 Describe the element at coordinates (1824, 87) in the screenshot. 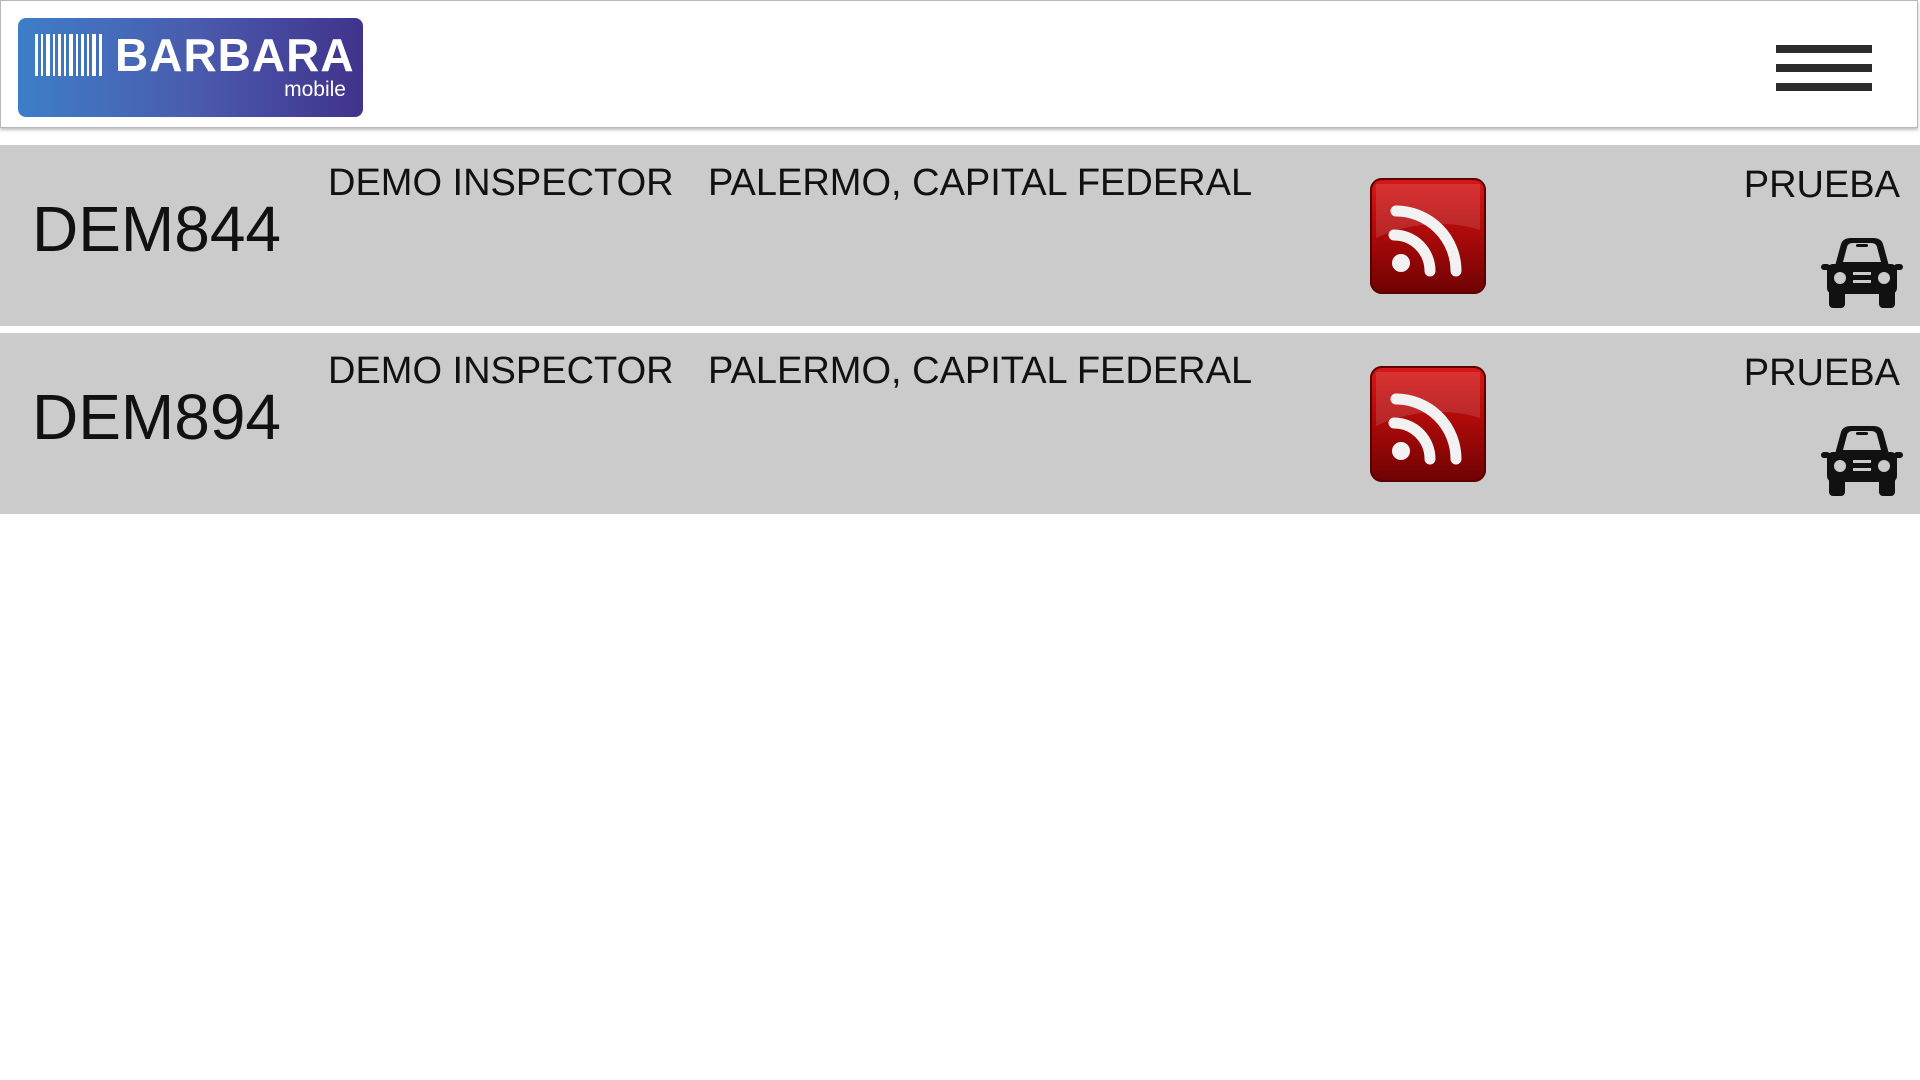

I see `menu-bar-bottom` at that location.